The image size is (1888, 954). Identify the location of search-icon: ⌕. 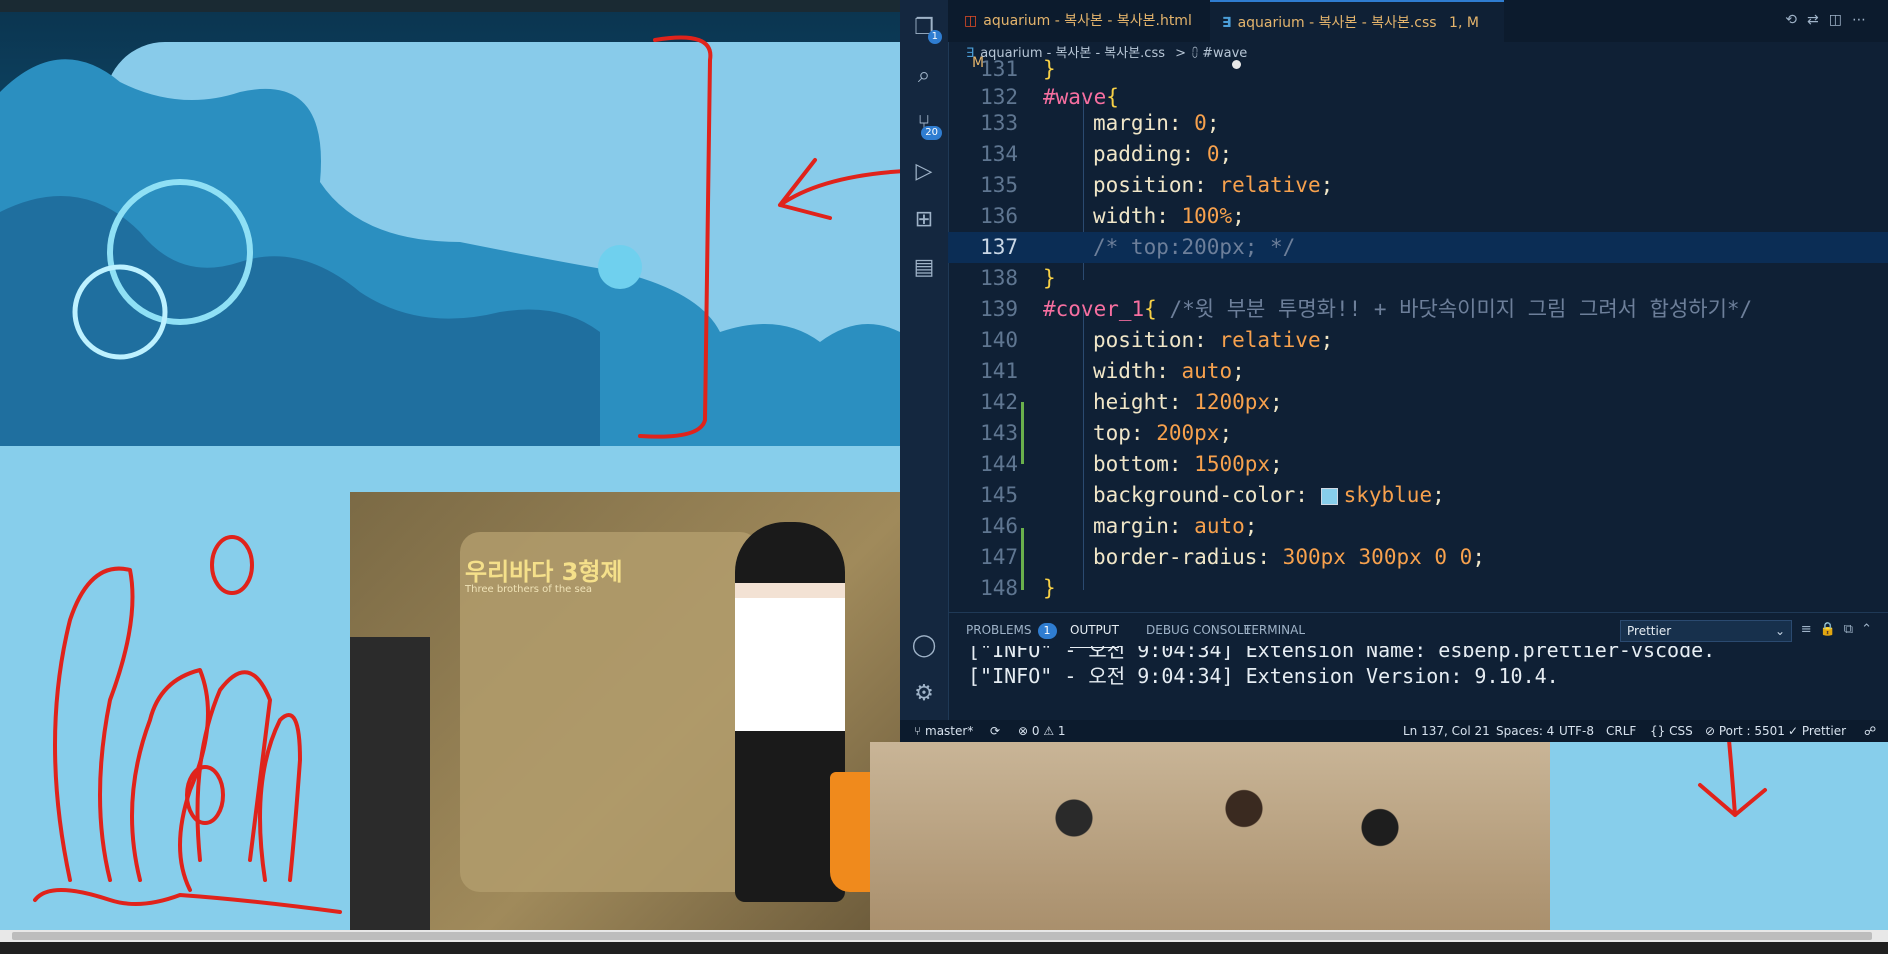
(924, 76).